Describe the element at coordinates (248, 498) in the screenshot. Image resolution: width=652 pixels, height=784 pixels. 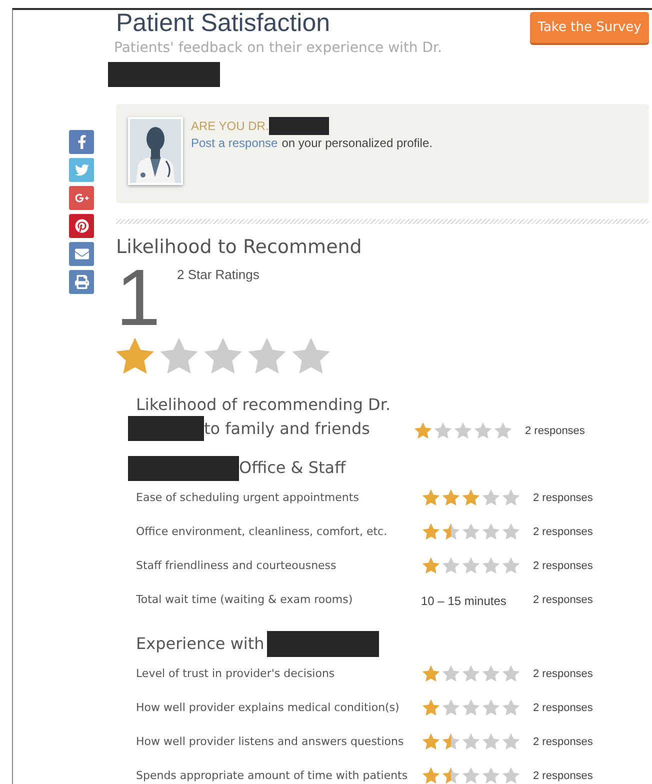
I see `question-text: Ease of scheduling urgent appointments` at that location.